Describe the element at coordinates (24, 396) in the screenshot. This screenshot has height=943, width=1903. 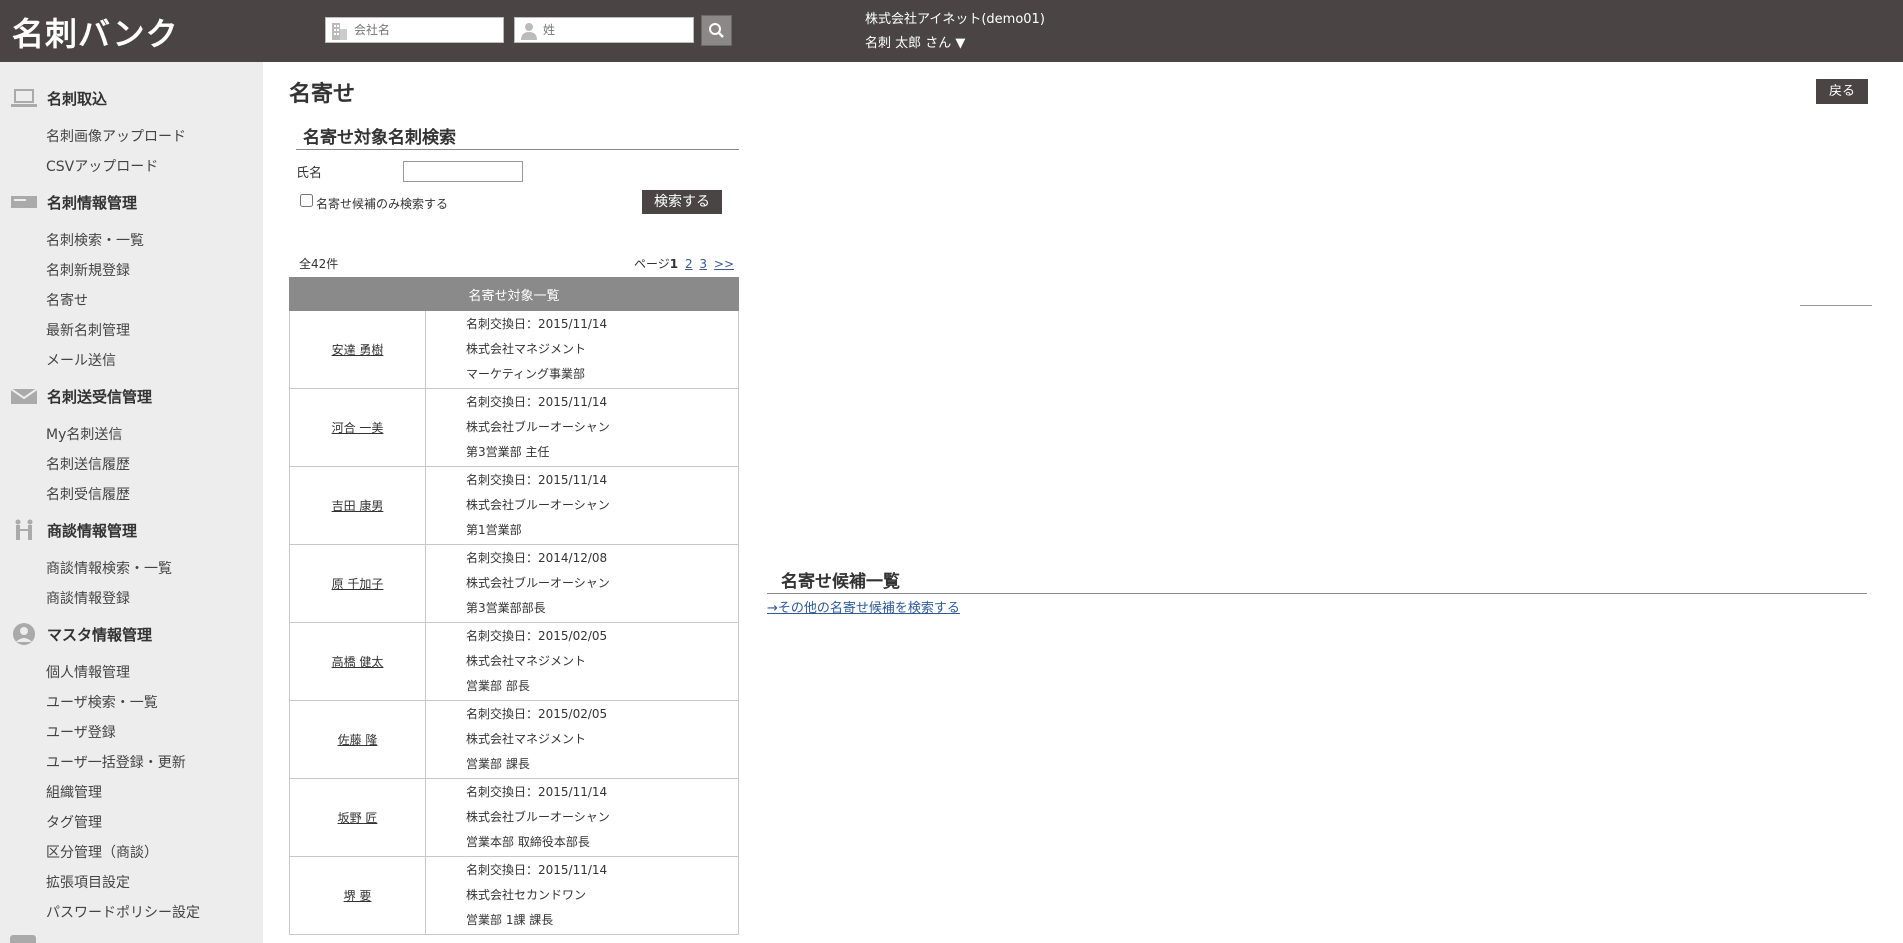
I see `envelope-icon` at that location.